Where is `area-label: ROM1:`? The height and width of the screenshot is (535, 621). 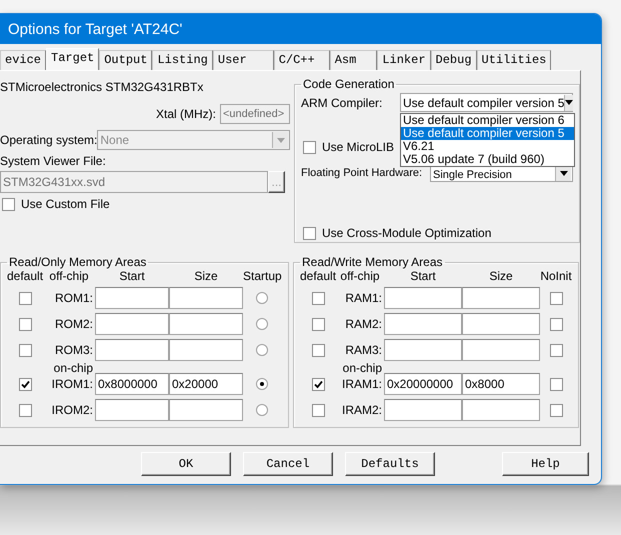
area-label: ROM1: is located at coordinates (74, 298).